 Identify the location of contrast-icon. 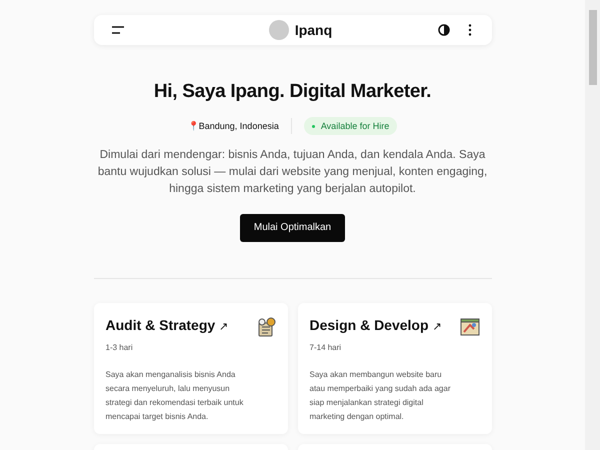
(444, 30).